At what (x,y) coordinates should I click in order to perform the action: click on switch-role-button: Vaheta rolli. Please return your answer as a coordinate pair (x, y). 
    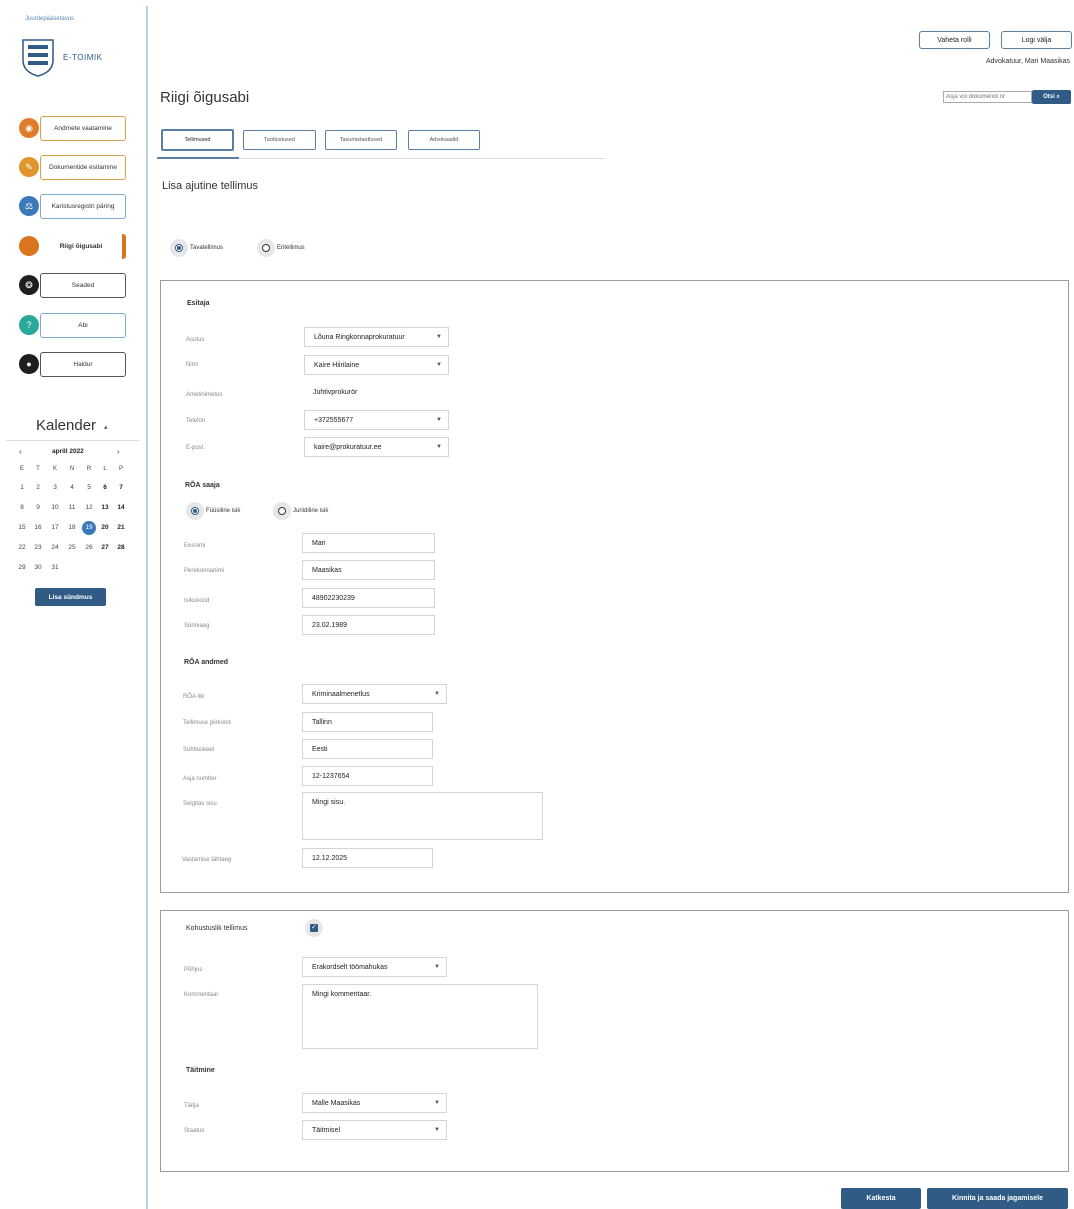
    Looking at the image, I should click on (954, 40).